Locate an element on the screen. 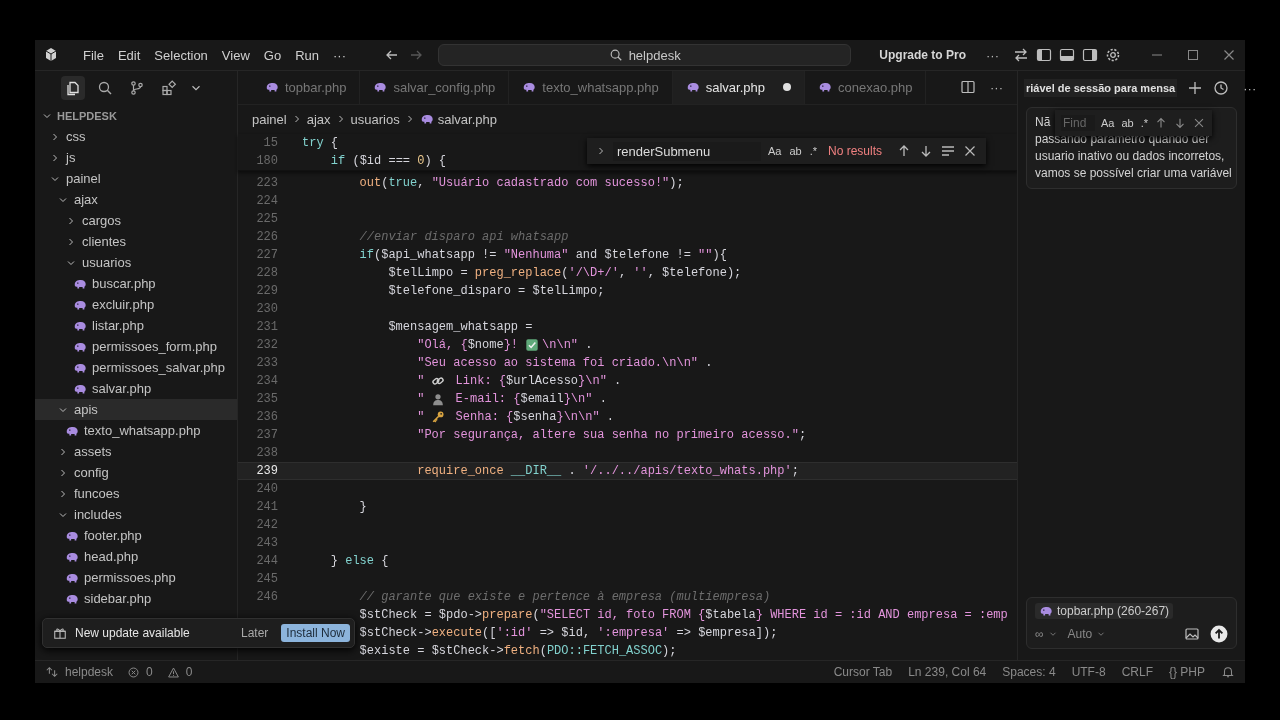  editor-tab: topbar.php is located at coordinates (306, 87).